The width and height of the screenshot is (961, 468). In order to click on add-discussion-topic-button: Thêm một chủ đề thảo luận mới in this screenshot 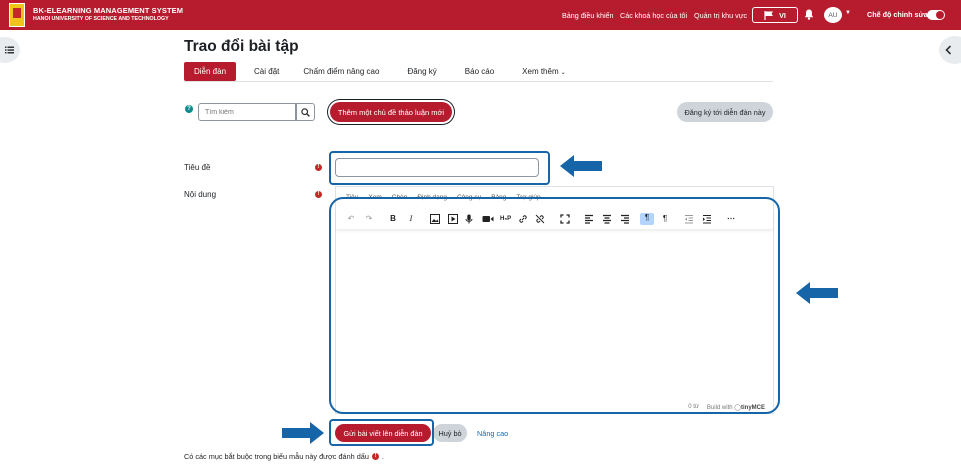, I will do `click(391, 112)`.